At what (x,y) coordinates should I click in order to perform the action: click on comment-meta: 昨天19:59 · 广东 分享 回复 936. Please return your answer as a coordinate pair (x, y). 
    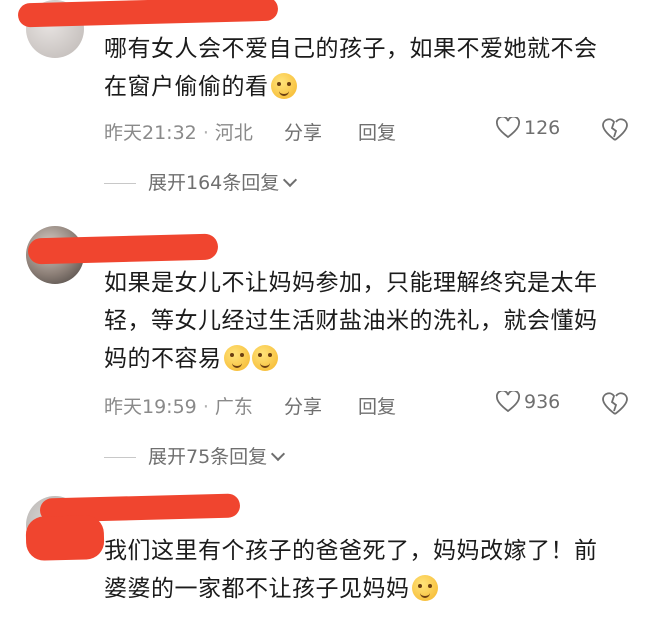
    Looking at the image, I should click on (369, 405).